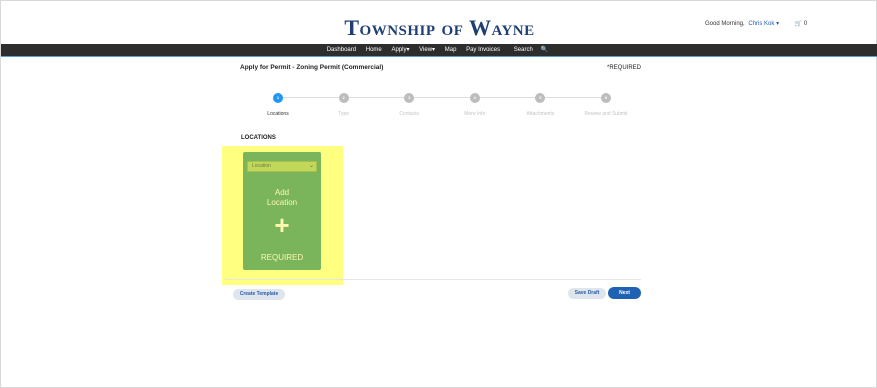 The image size is (877, 388). I want to click on required-note: *REQUIRED, so click(624, 68).